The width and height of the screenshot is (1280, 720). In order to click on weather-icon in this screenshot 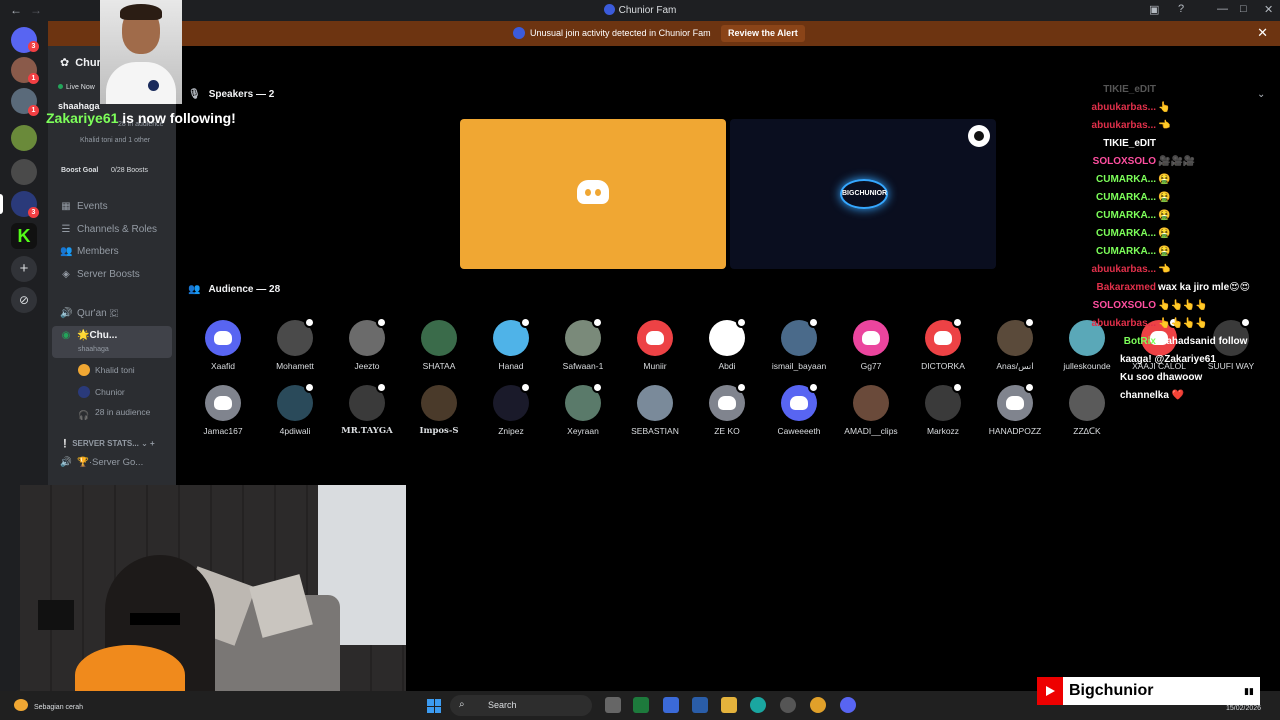, I will do `click(21, 705)`.